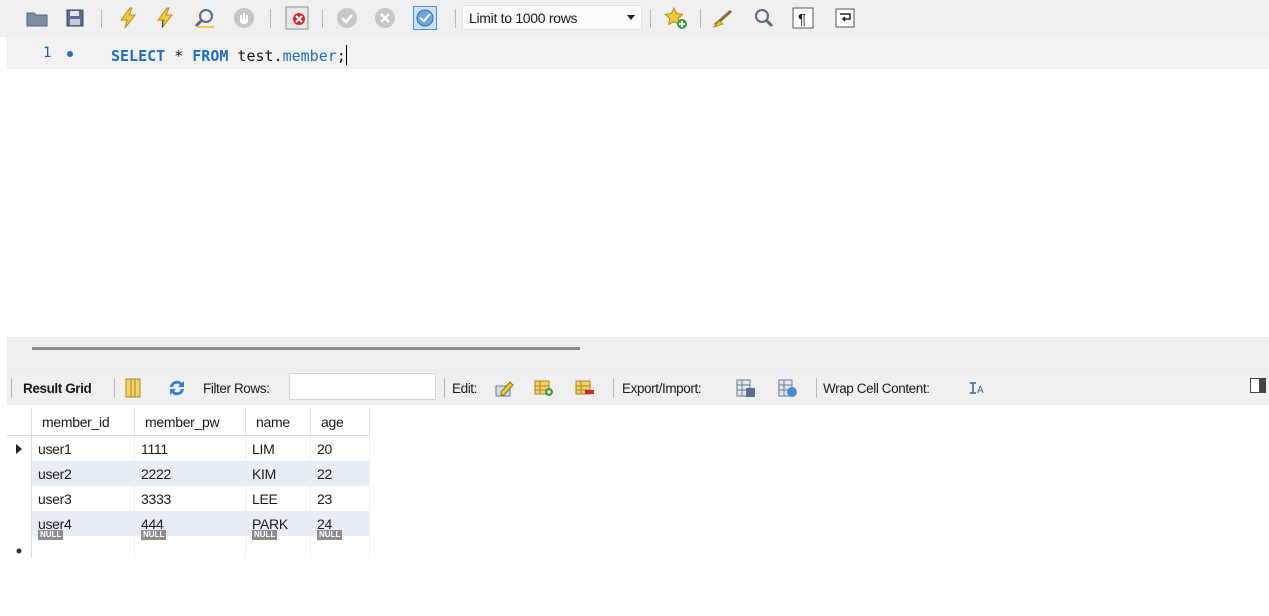  I want to click on row-header-corner, so click(19, 422).